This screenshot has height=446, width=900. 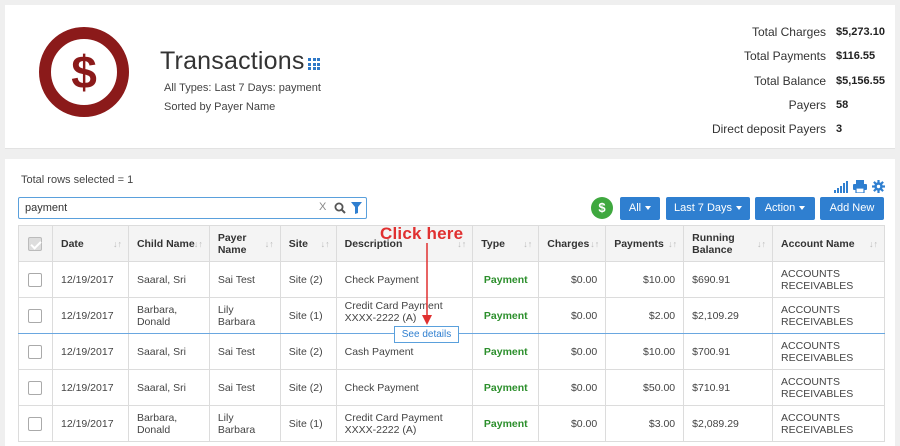 What do you see at coordinates (314, 64) in the screenshot?
I see `grid-view-icon` at bounding box center [314, 64].